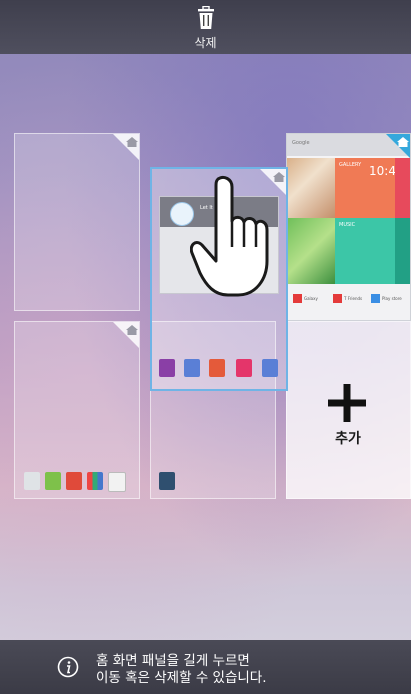 The image size is (411, 694). I want to click on hint-text: 홈 화면 패널을 길게 누르면 이동 혹은 삭제할 수 있습니다., so click(181, 670).